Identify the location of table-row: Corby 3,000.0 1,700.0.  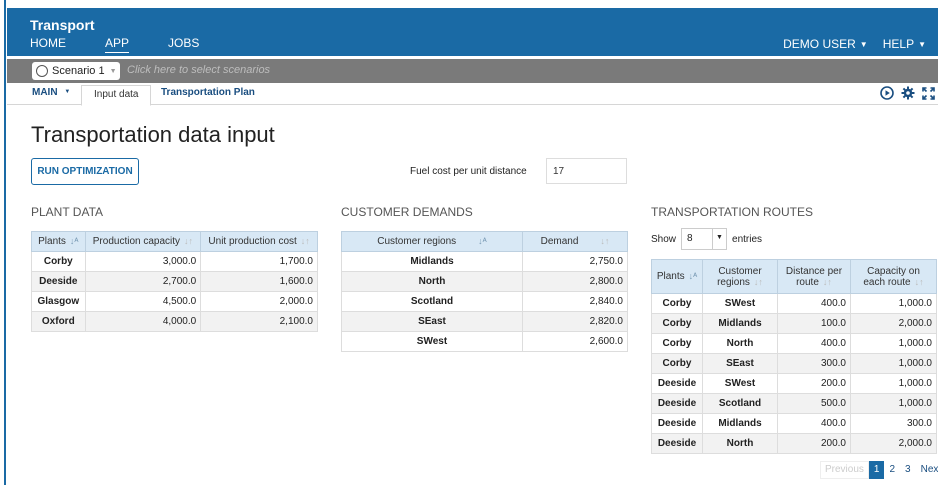
(174, 261).